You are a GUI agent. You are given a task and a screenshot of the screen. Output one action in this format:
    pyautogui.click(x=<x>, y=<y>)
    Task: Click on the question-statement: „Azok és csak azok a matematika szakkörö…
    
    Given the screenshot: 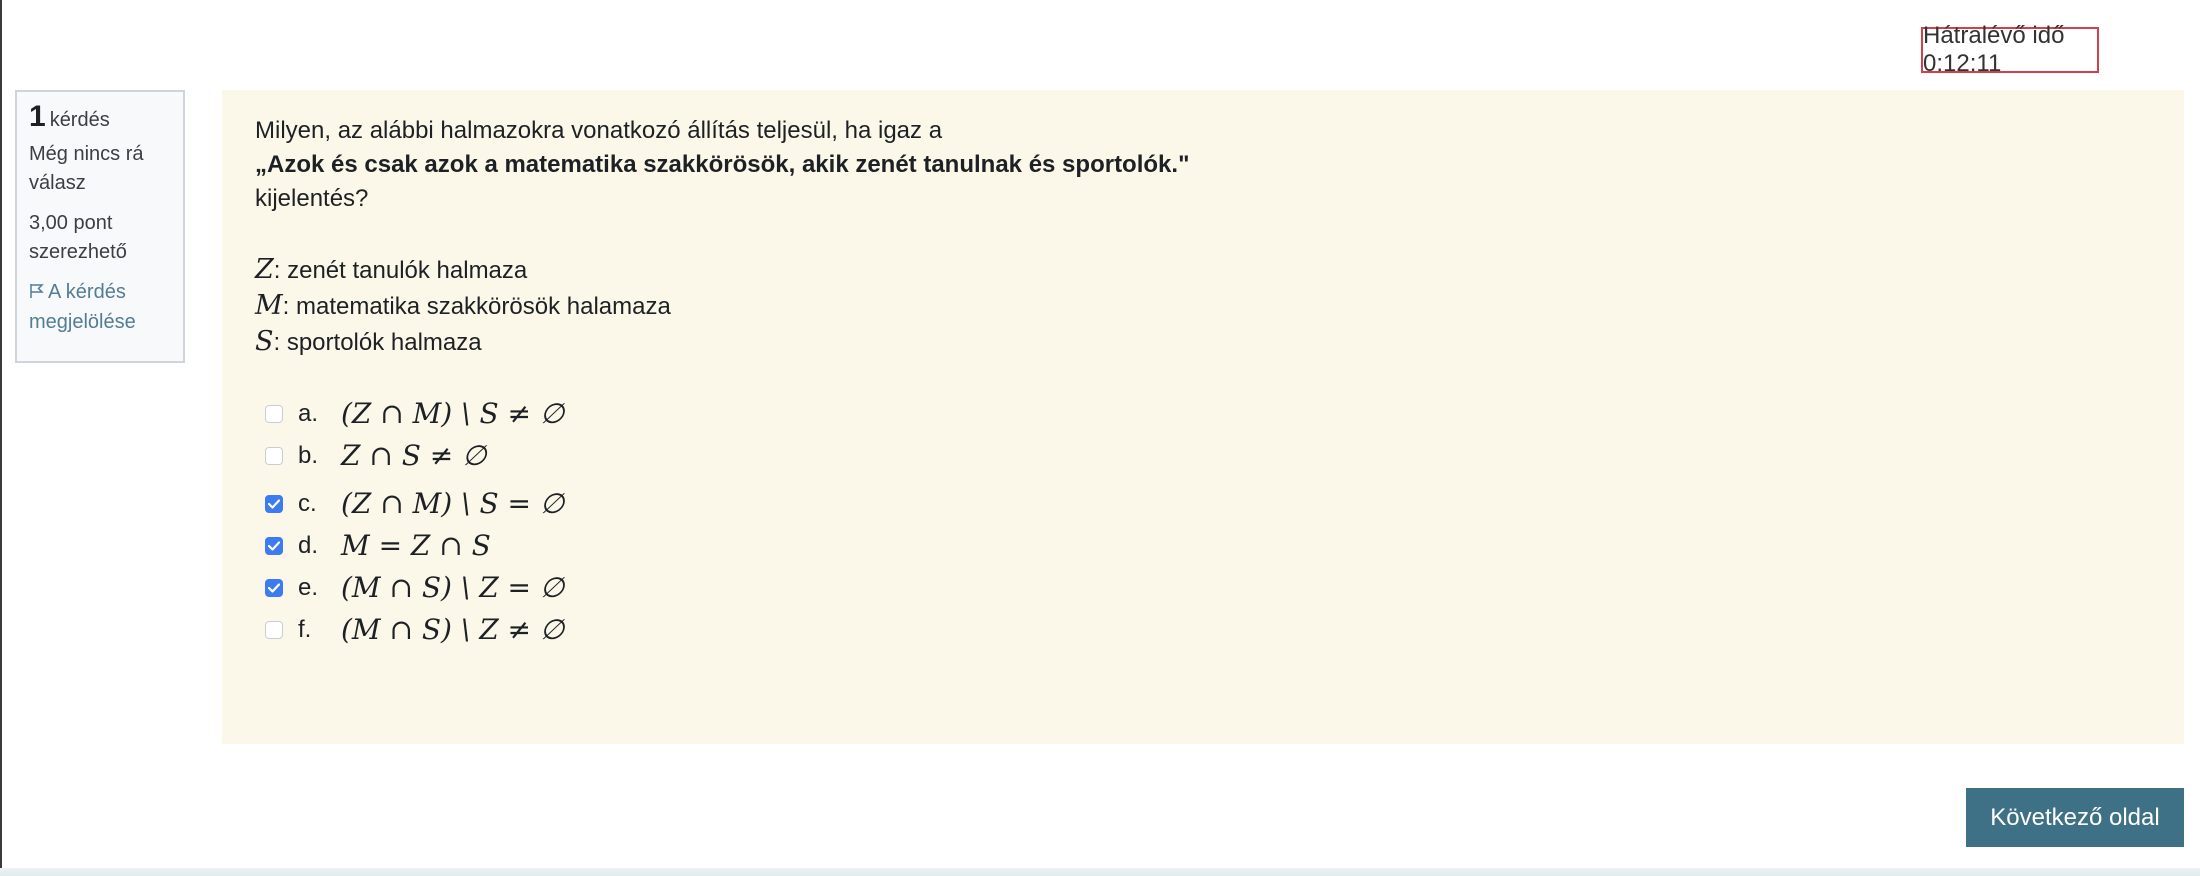 What is the action you would take?
    pyautogui.click(x=722, y=164)
    